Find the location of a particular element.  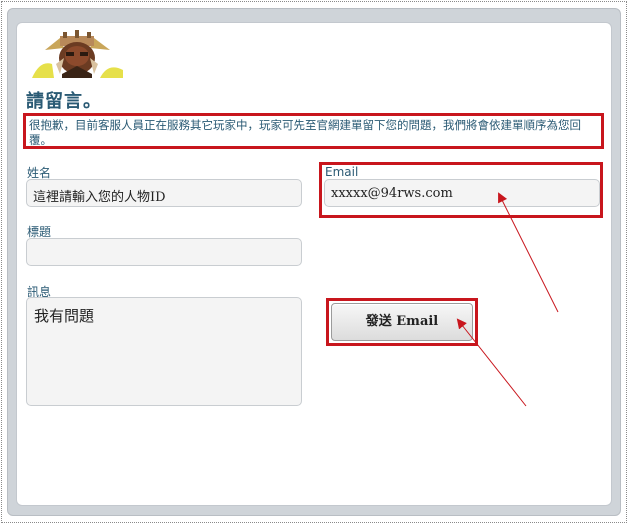

message-textarea: 我有問題 is located at coordinates (164, 351).